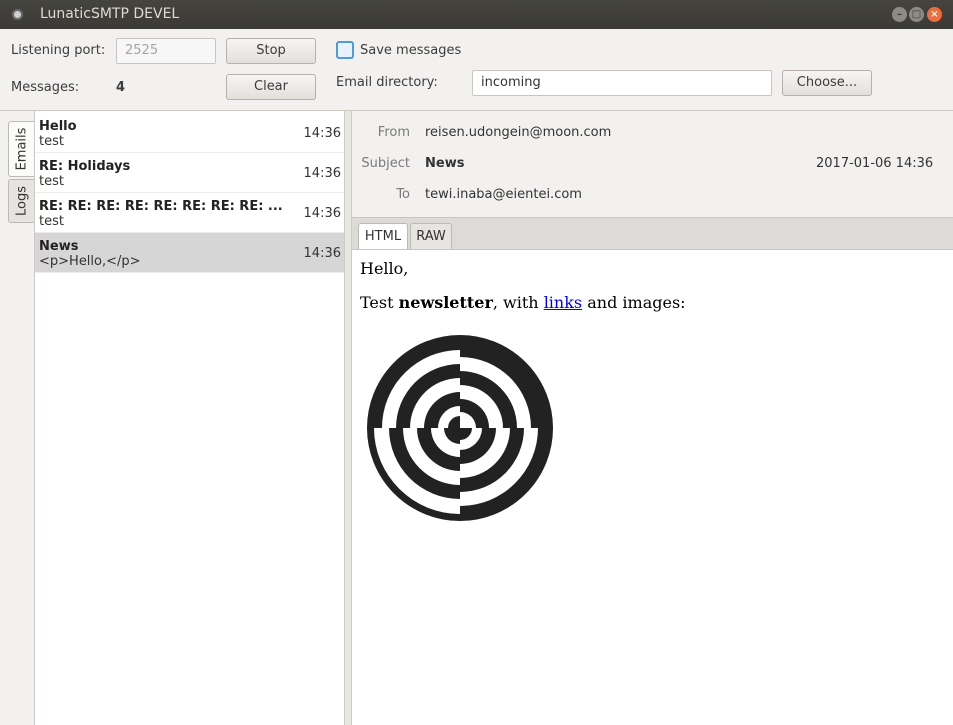 The image size is (953, 725). Describe the element at coordinates (384, 268) in the screenshot. I see `body-greeting: Hello,` at that location.